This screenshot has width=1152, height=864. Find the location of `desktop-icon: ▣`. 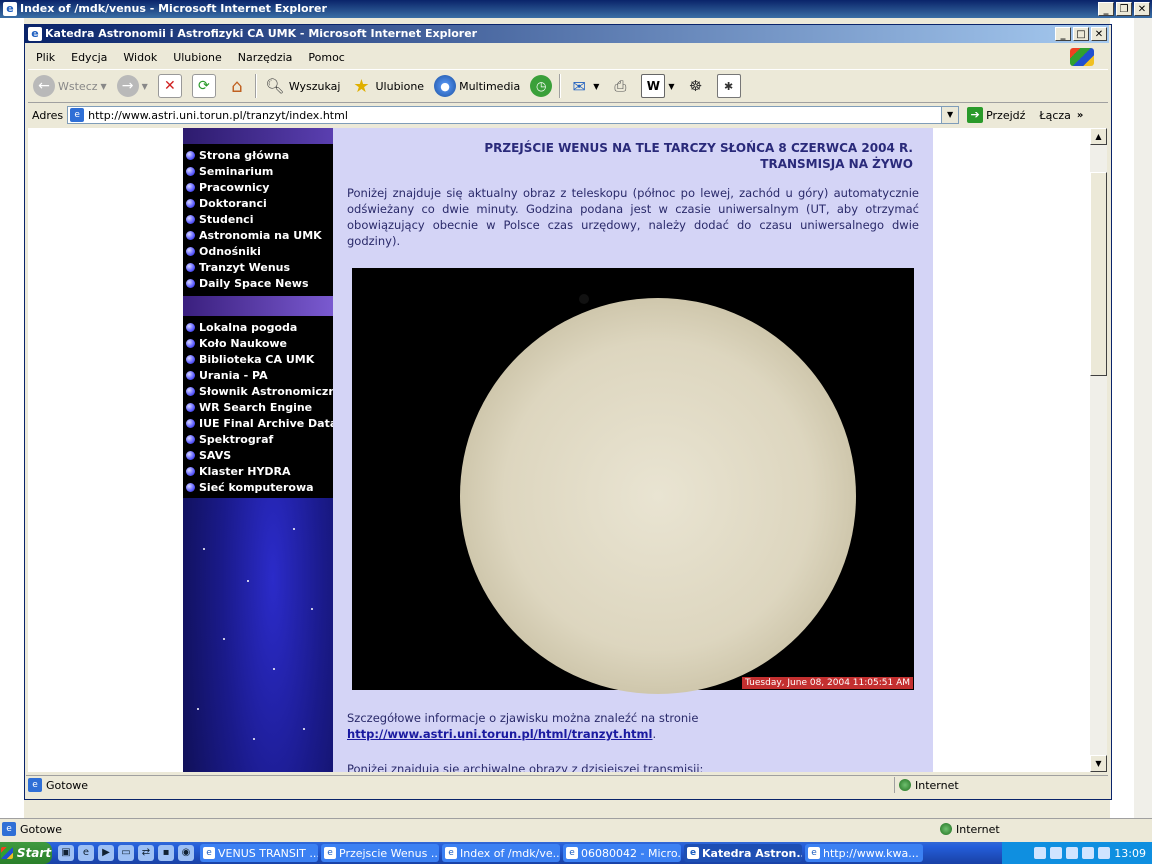

desktop-icon: ▣ is located at coordinates (66, 853).